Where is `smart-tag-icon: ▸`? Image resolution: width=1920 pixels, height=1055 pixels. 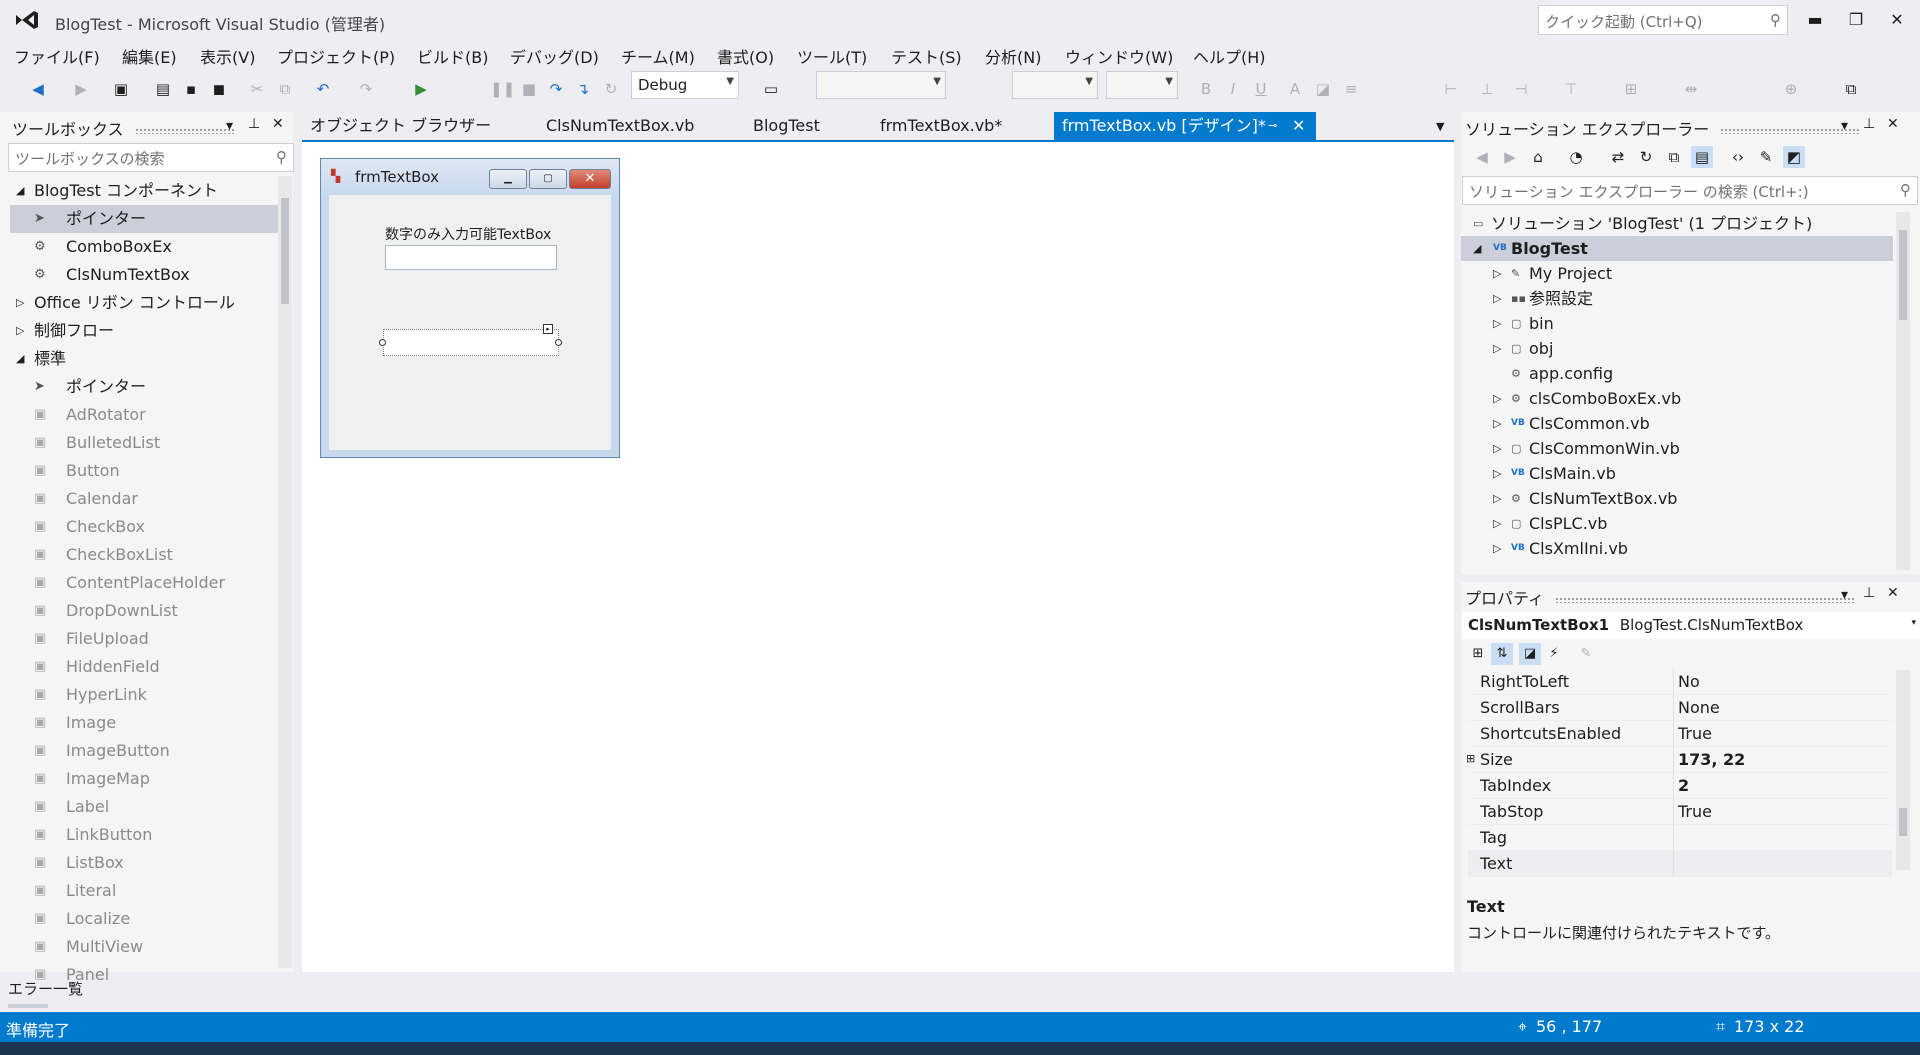 smart-tag-icon: ▸ is located at coordinates (548, 329).